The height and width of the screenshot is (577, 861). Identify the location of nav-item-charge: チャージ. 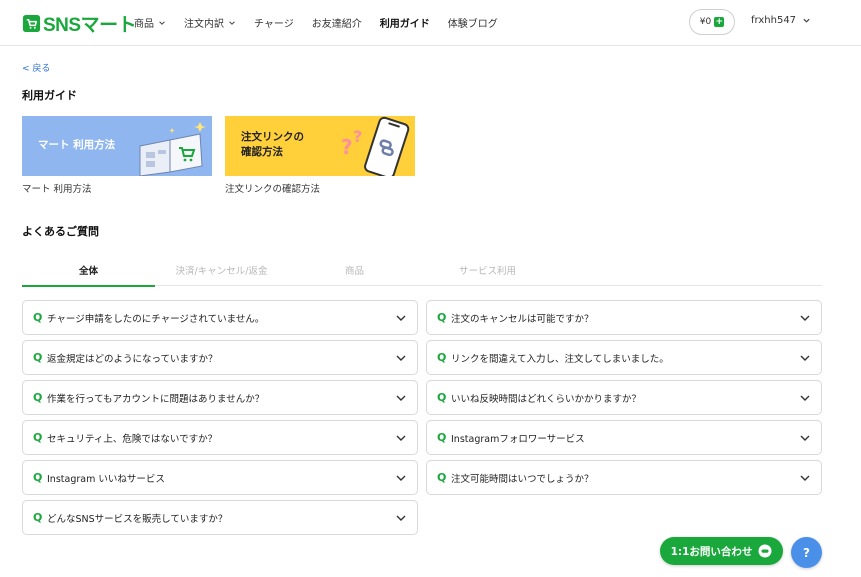
(274, 22).